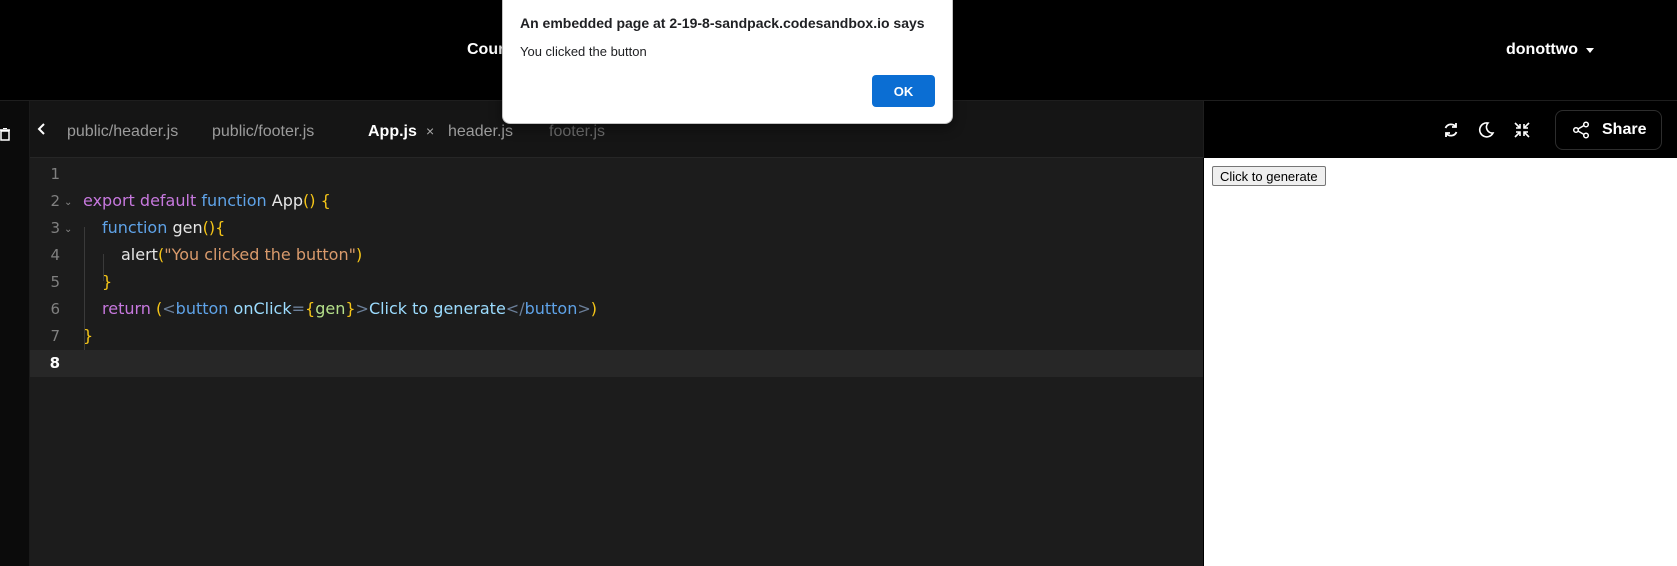 This screenshot has width=1677, height=566. What do you see at coordinates (55, 174) in the screenshot?
I see `code-line: 1` at bounding box center [55, 174].